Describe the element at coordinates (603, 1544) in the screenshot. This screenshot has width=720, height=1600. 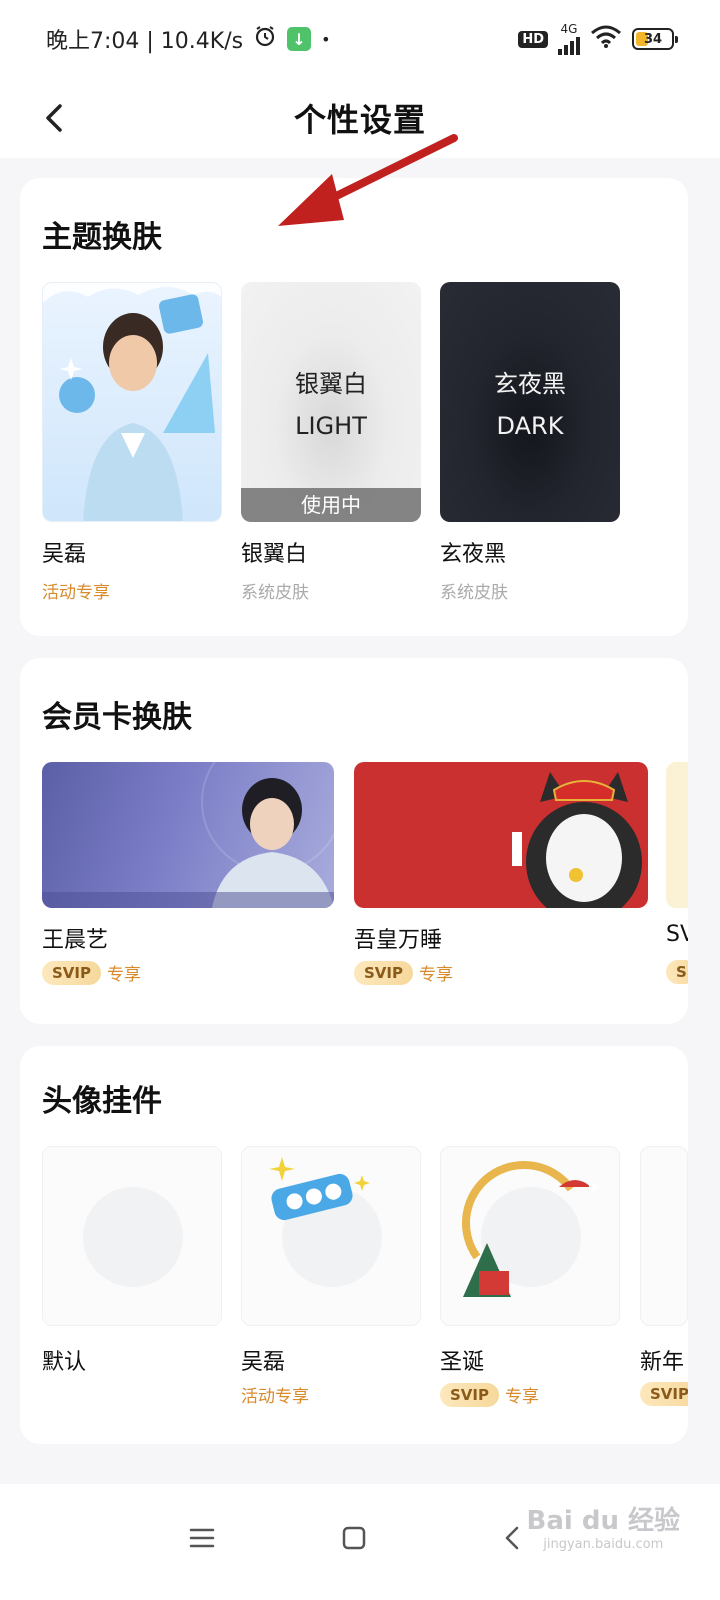
I see `watermark-url: jingyan.baidu.com` at that location.